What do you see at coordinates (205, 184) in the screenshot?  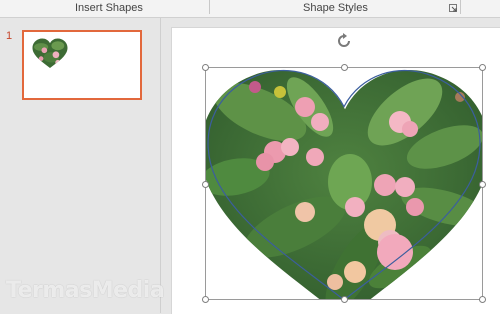 I see `resize-handle-left` at bounding box center [205, 184].